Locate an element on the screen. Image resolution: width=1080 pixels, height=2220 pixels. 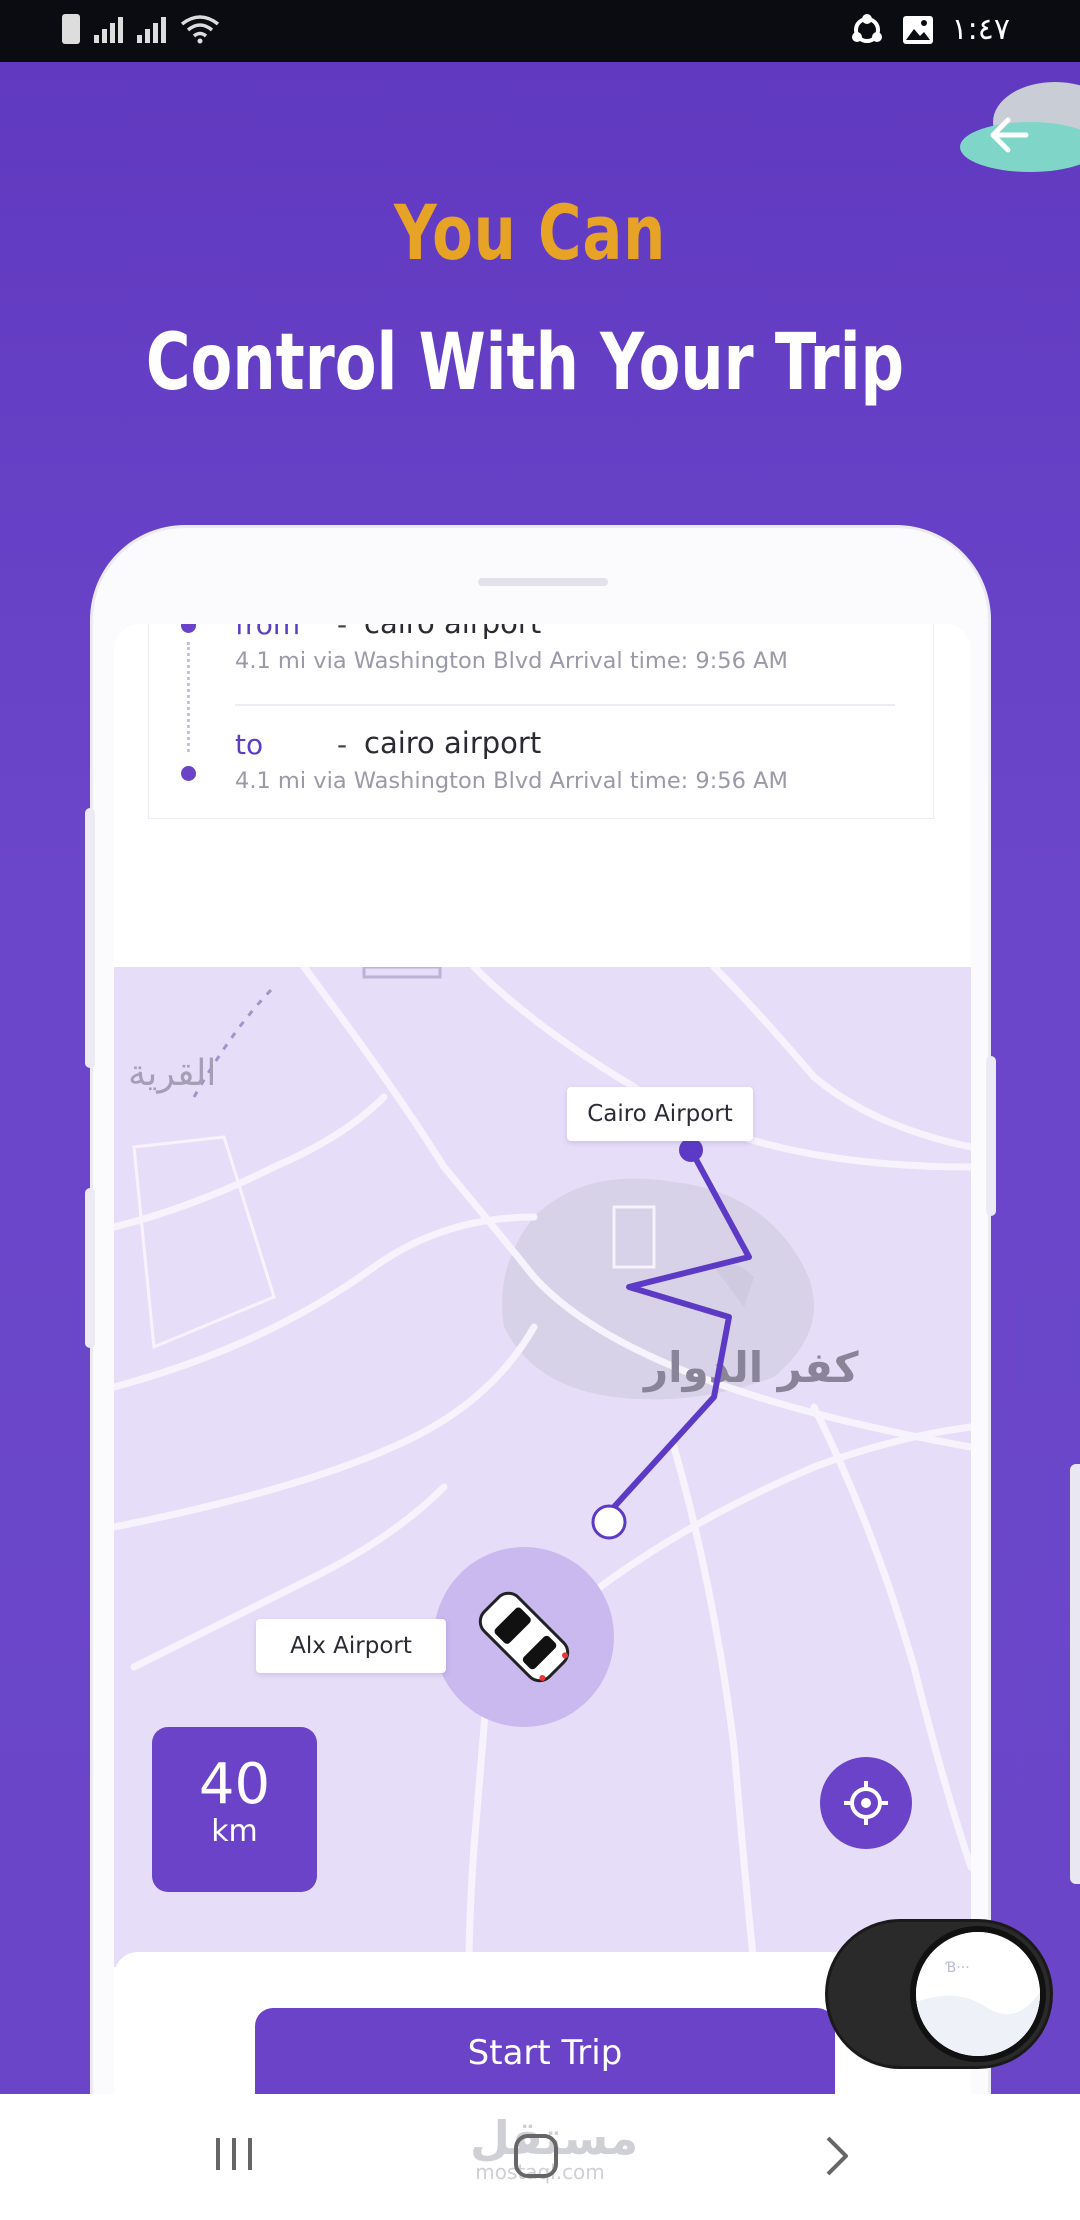
chevron-right-icon is located at coordinates (837, 2156).